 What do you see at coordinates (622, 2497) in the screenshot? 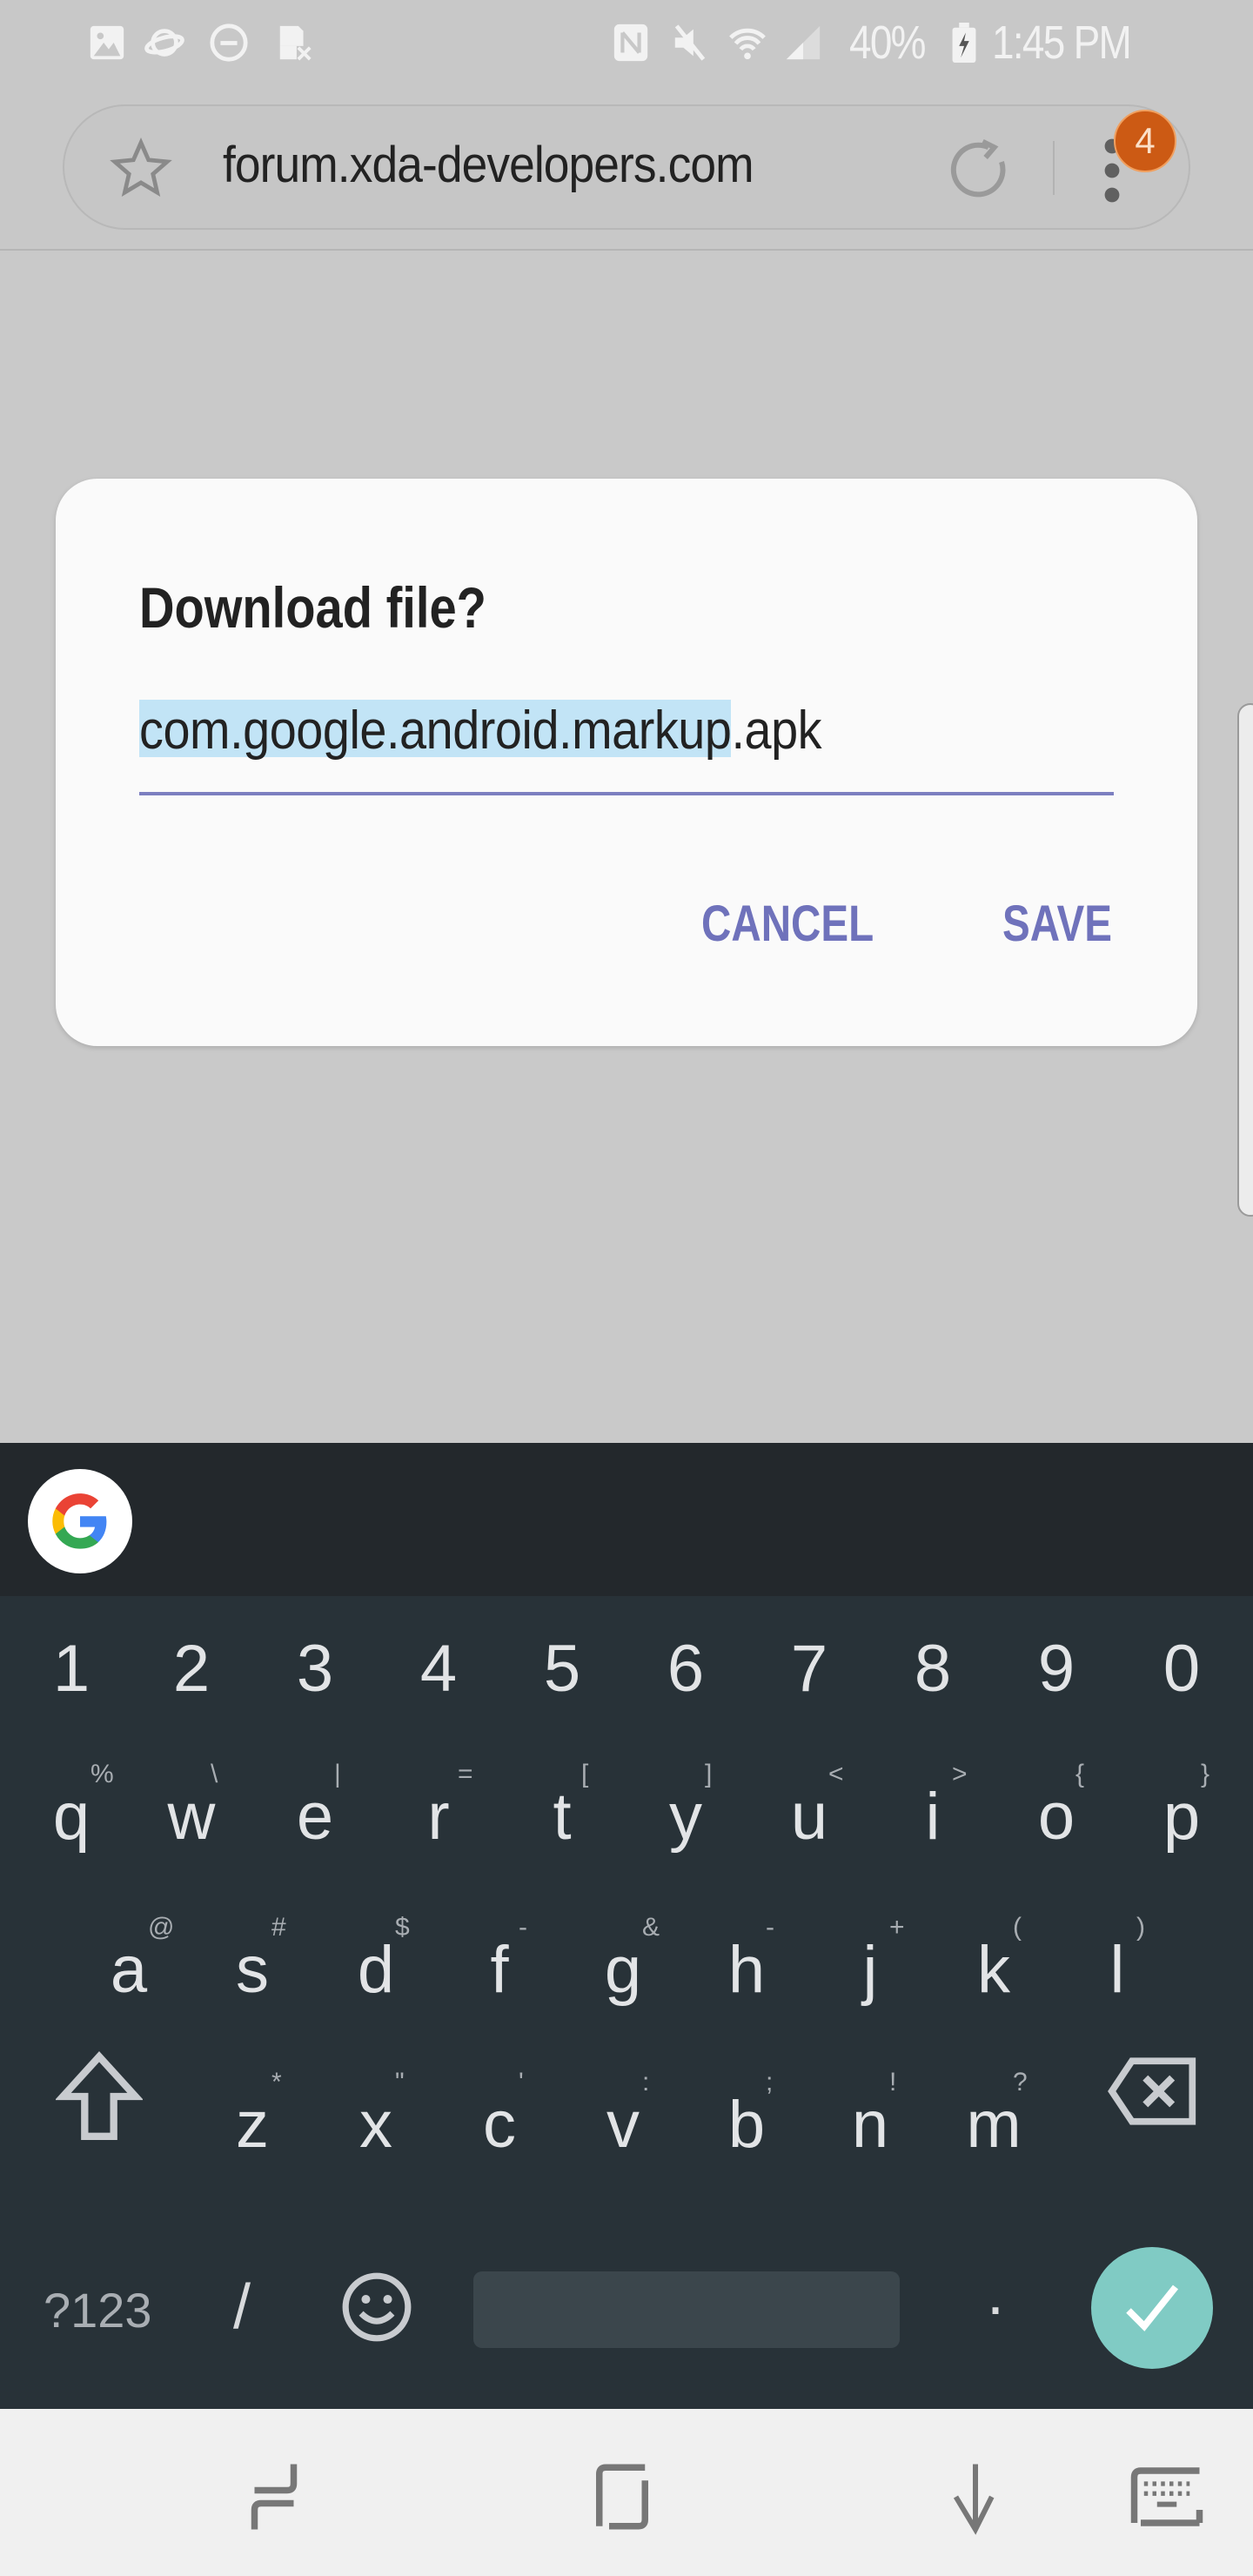
I see `home-icon` at bounding box center [622, 2497].